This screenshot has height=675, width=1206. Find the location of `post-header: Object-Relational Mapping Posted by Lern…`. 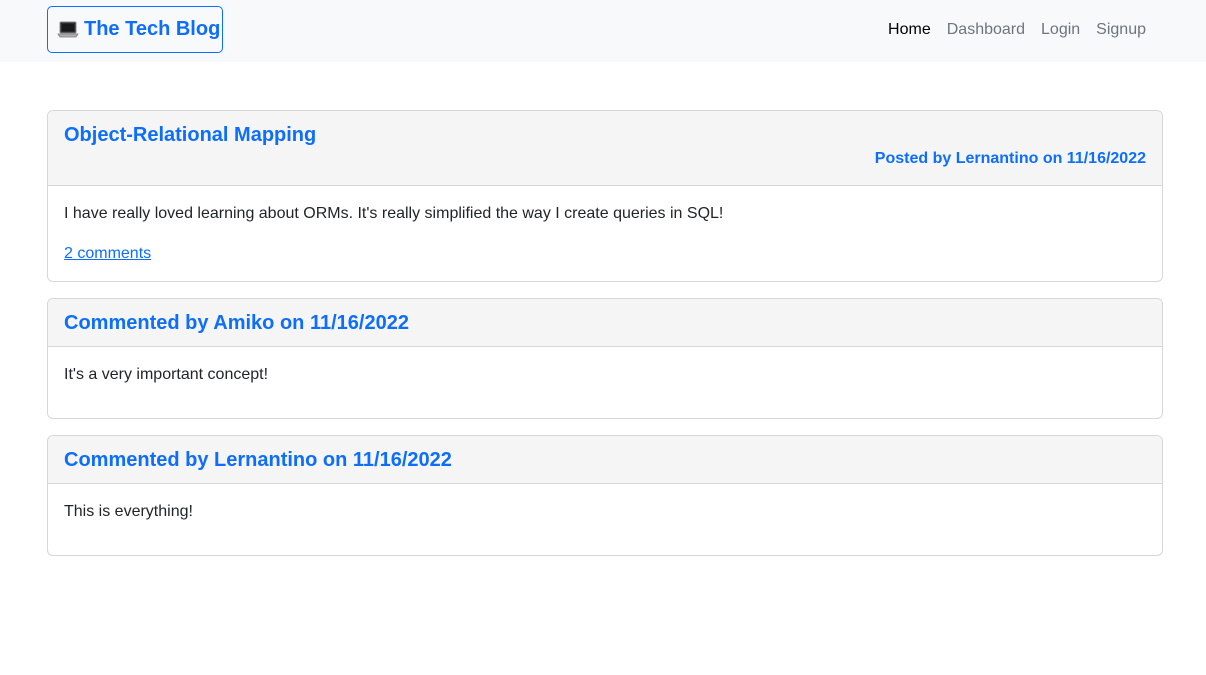

post-header: Object-Relational Mapping Posted by Lern… is located at coordinates (605, 148).